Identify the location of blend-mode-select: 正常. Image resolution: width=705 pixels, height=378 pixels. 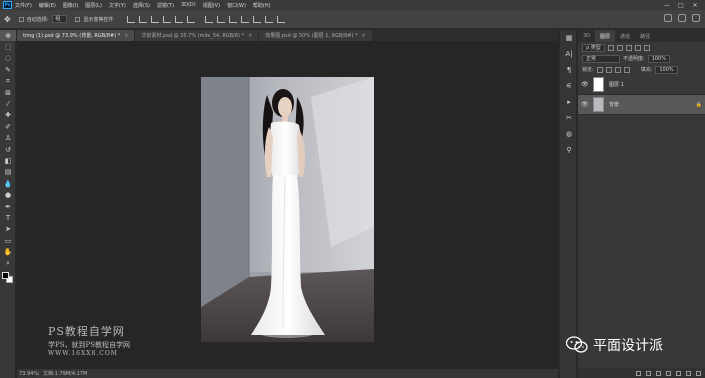
(601, 58).